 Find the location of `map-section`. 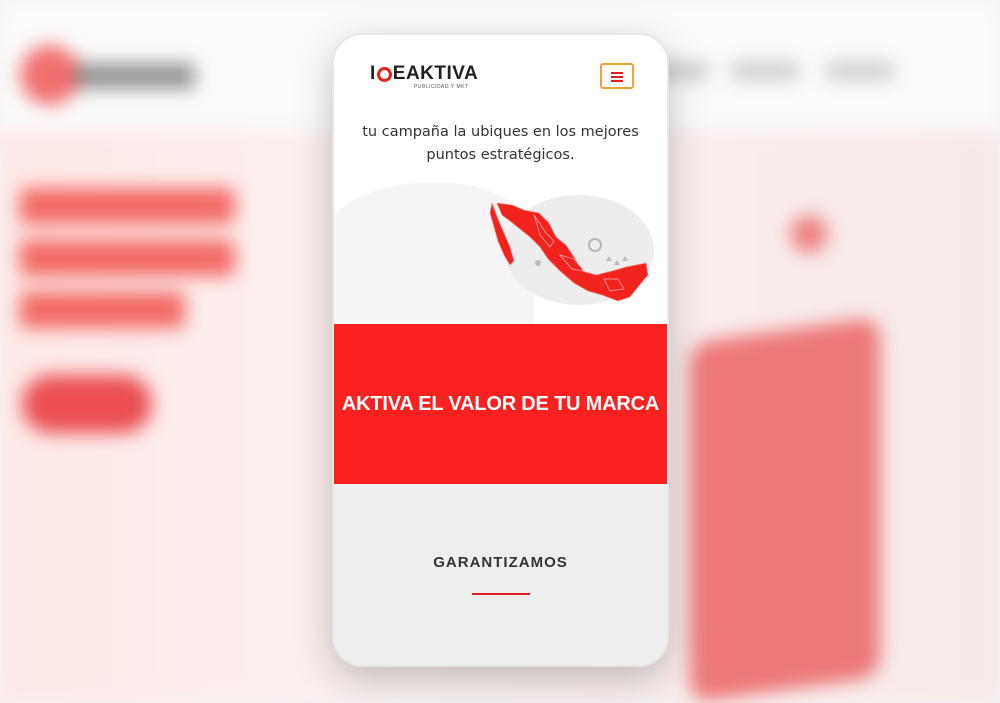

map-section is located at coordinates (500, 254).